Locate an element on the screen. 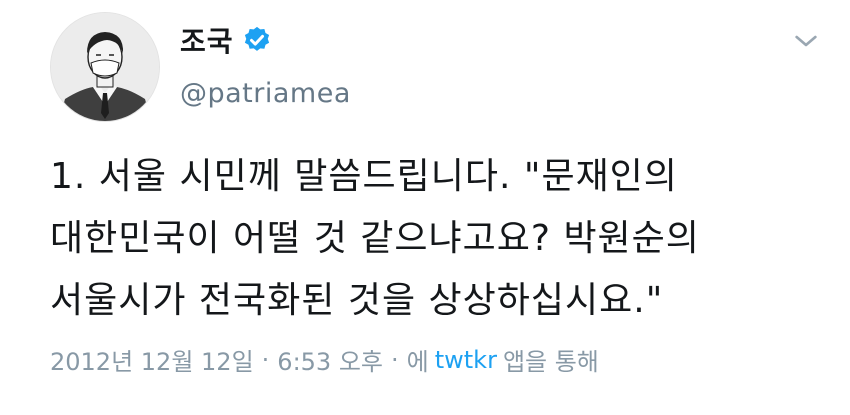 This screenshot has height=415, width=850. avatar is located at coordinates (105, 67).